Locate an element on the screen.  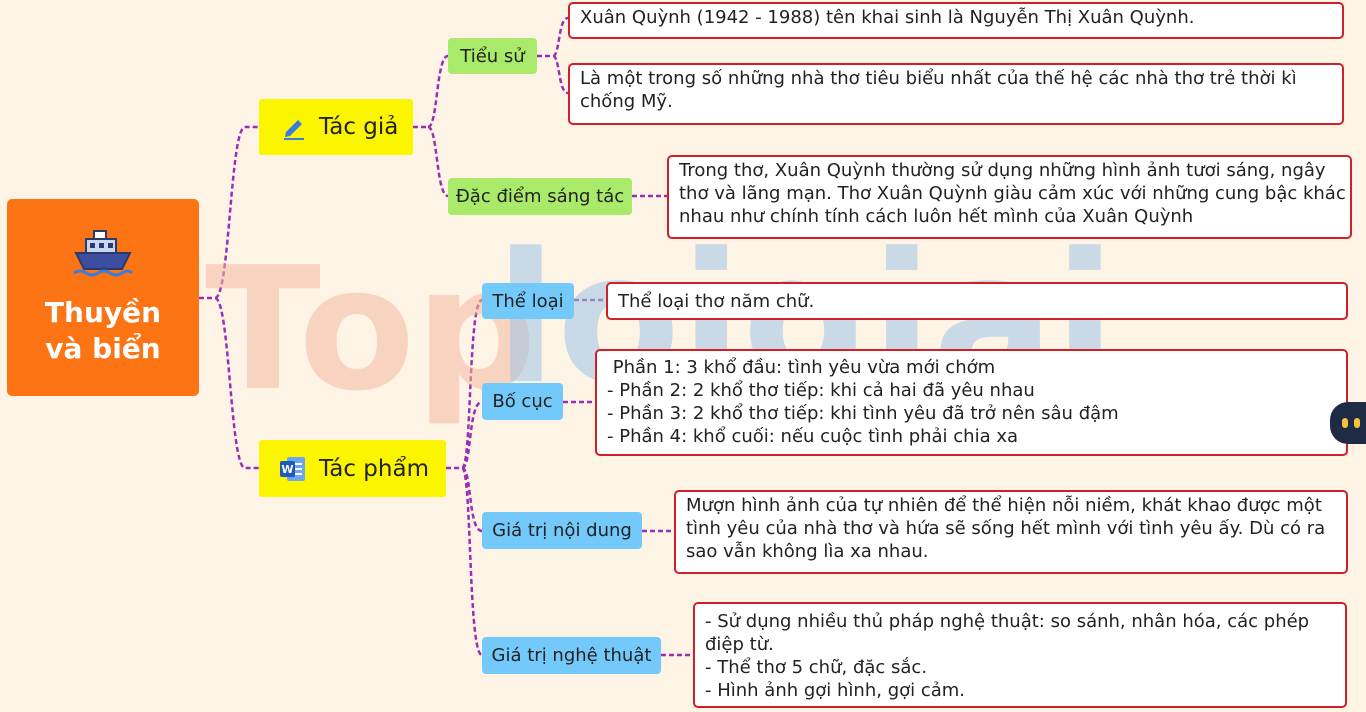
node-dac-diem-sang-tac: Đặc điểm sáng tác is located at coordinates (540, 196).